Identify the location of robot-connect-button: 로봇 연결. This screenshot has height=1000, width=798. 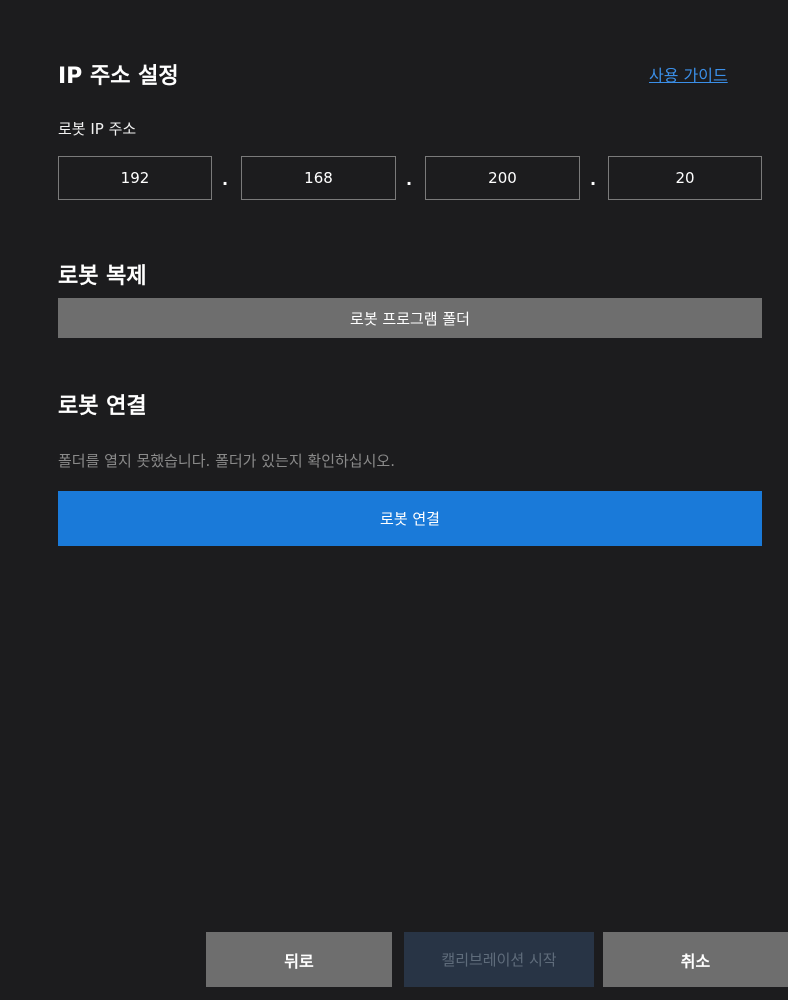
(410, 518).